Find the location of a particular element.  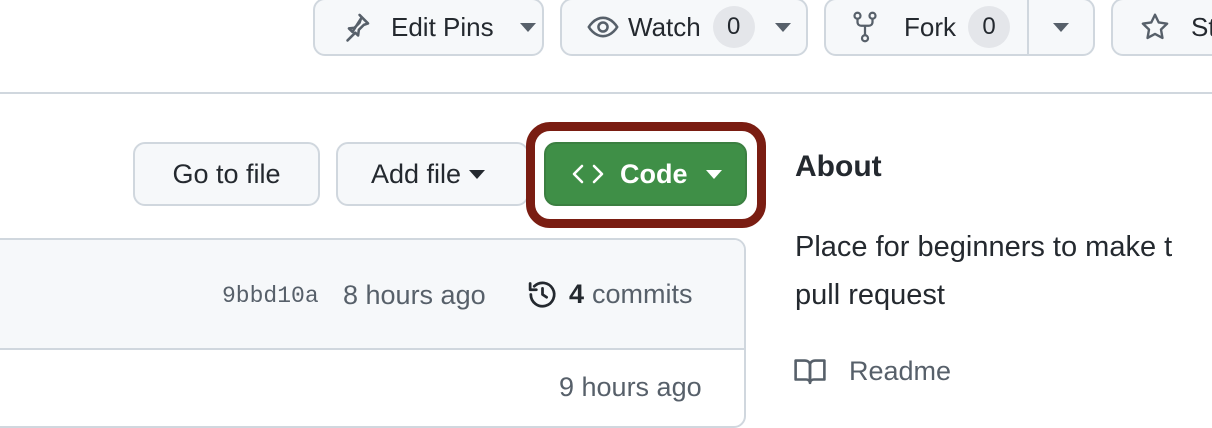

readme-label: Readme is located at coordinates (900, 370).